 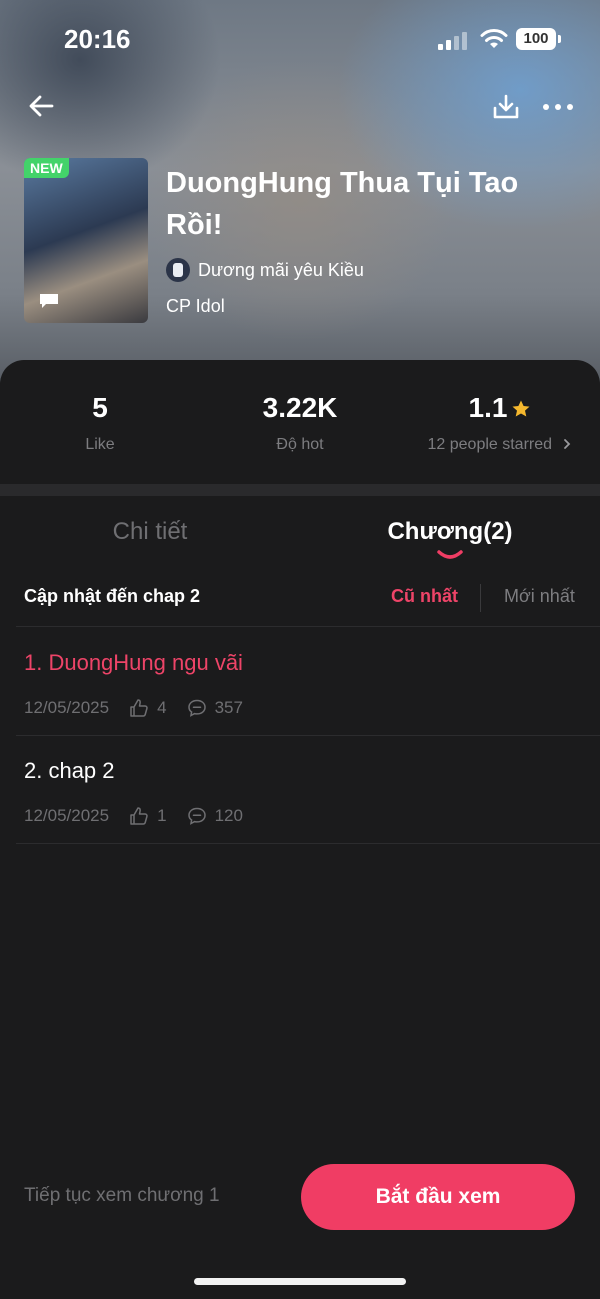 I want to click on book-category: CP Idol, so click(x=195, y=306).